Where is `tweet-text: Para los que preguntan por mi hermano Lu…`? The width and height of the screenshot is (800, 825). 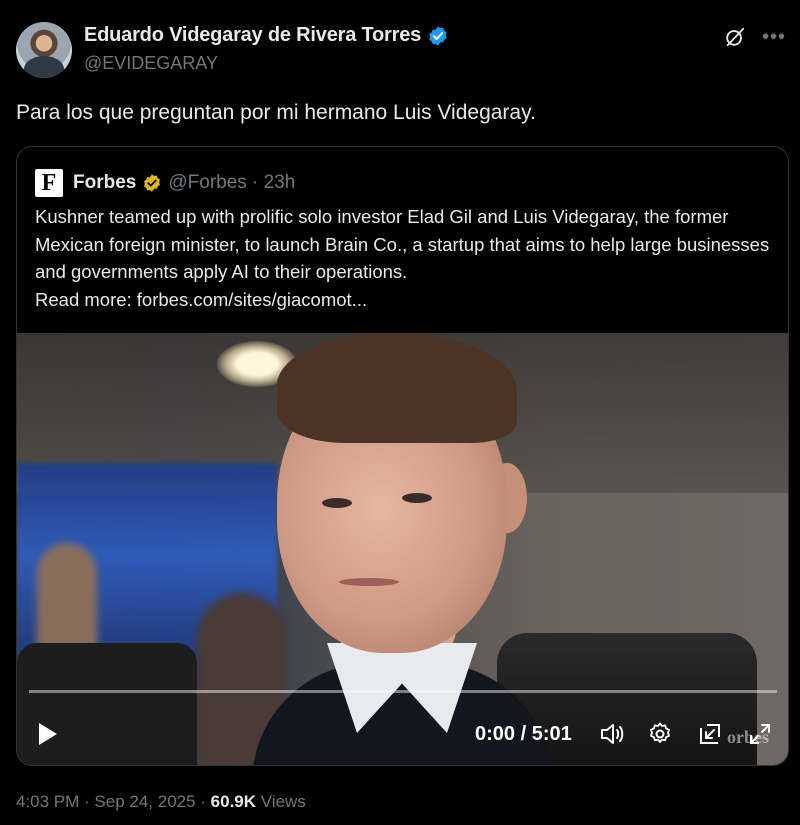 tweet-text: Para los que preguntan por mi hermano Lu… is located at coordinates (276, 112).